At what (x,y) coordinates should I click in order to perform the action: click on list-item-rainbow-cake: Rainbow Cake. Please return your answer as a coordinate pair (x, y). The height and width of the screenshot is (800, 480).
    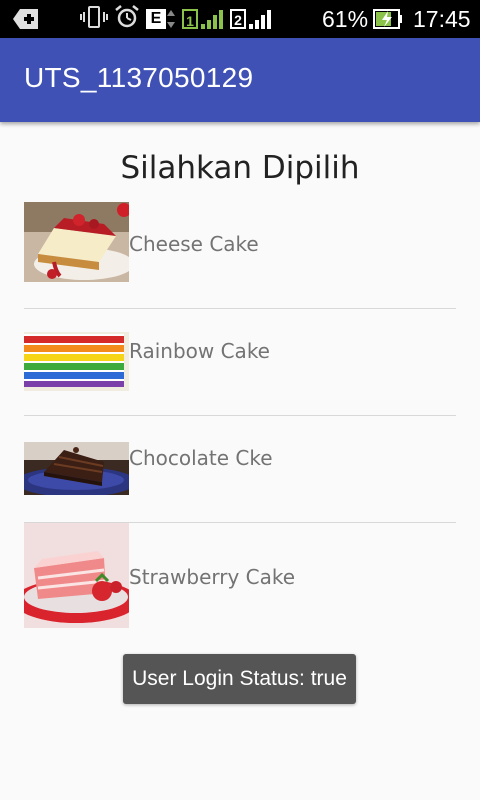
    Looking at the image, I should click on (240, 362).